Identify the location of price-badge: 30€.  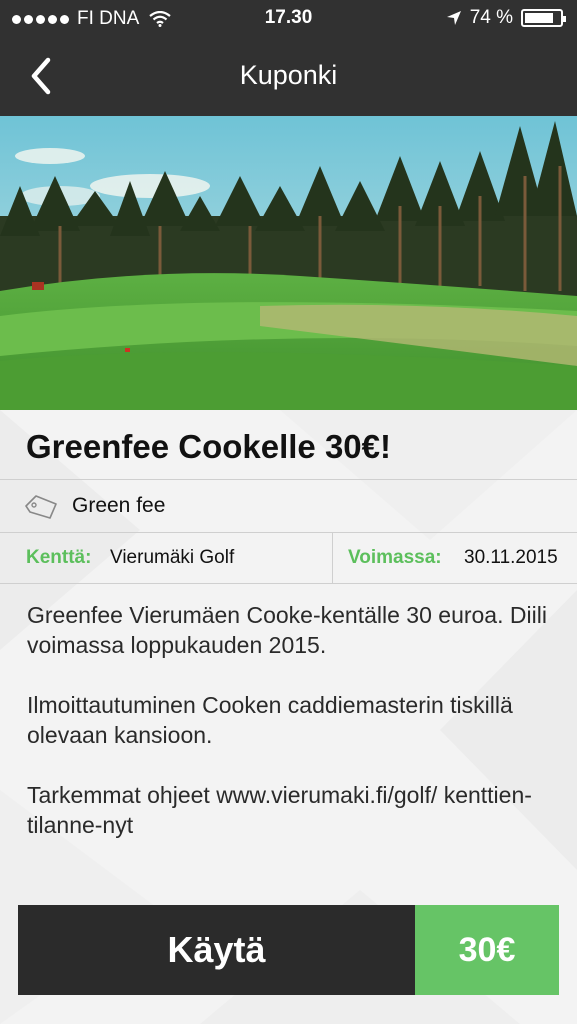
(487, 950).